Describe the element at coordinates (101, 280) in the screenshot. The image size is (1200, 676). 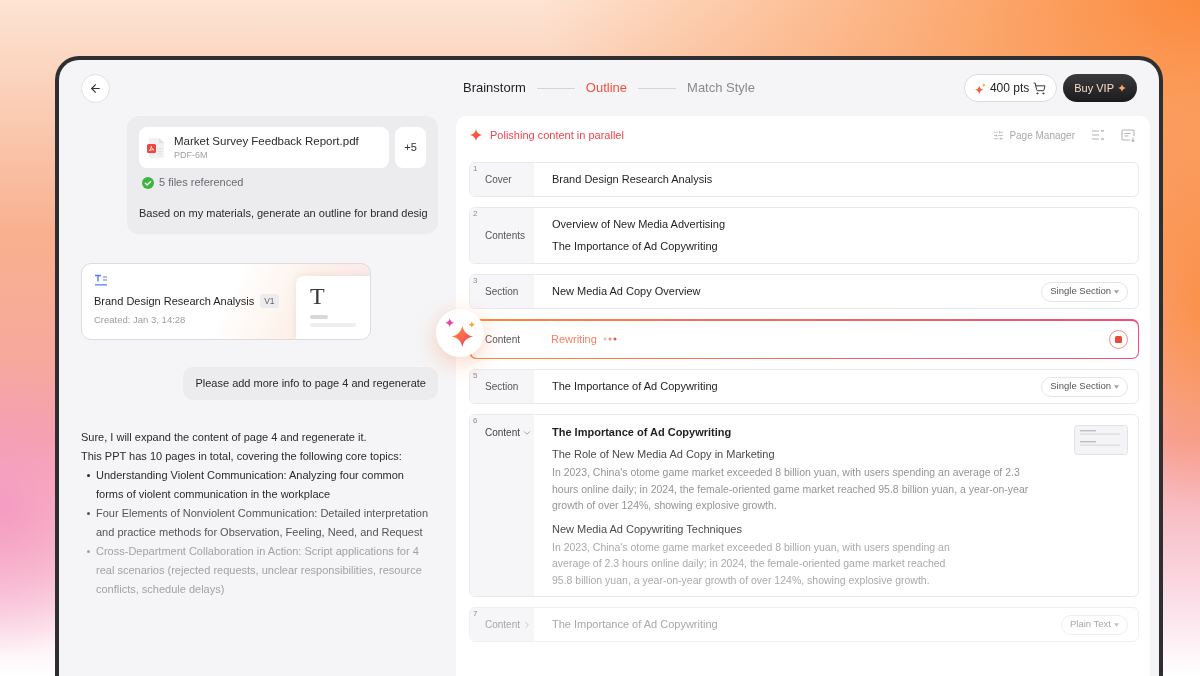
I see `text-format-icon` at that location.